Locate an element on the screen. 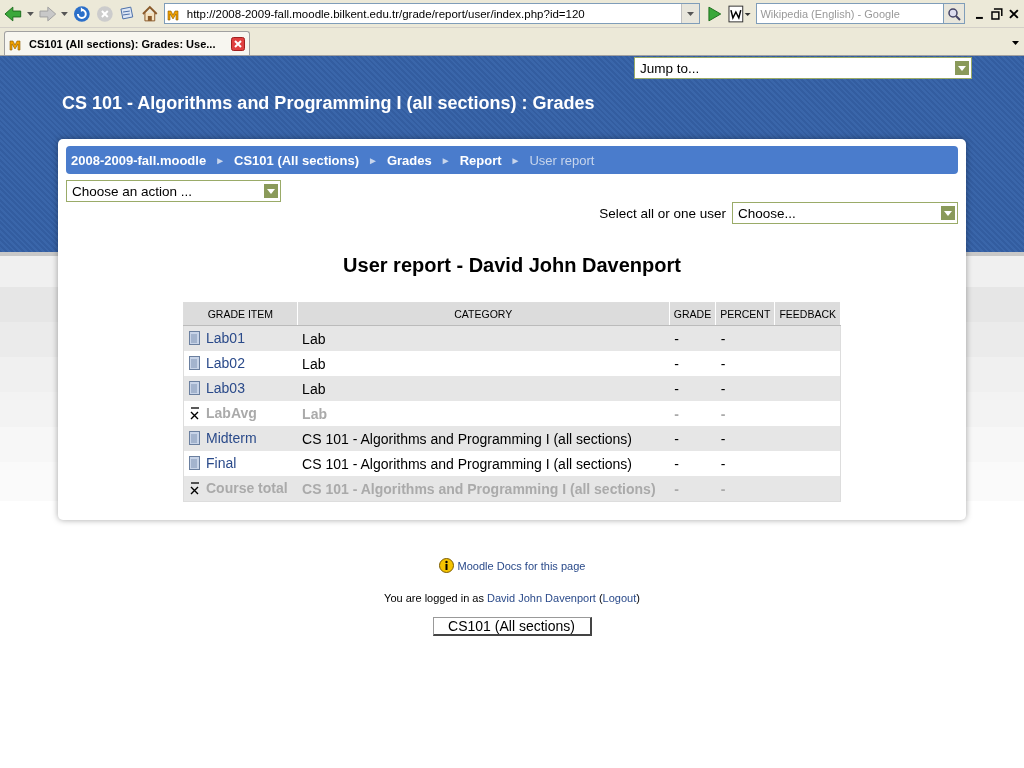  url-text: http://2008-2009-fall.moodle.bilkent.edu.tr/grade/report/user/index.php?id=120 is located at coordinates (386, 13).